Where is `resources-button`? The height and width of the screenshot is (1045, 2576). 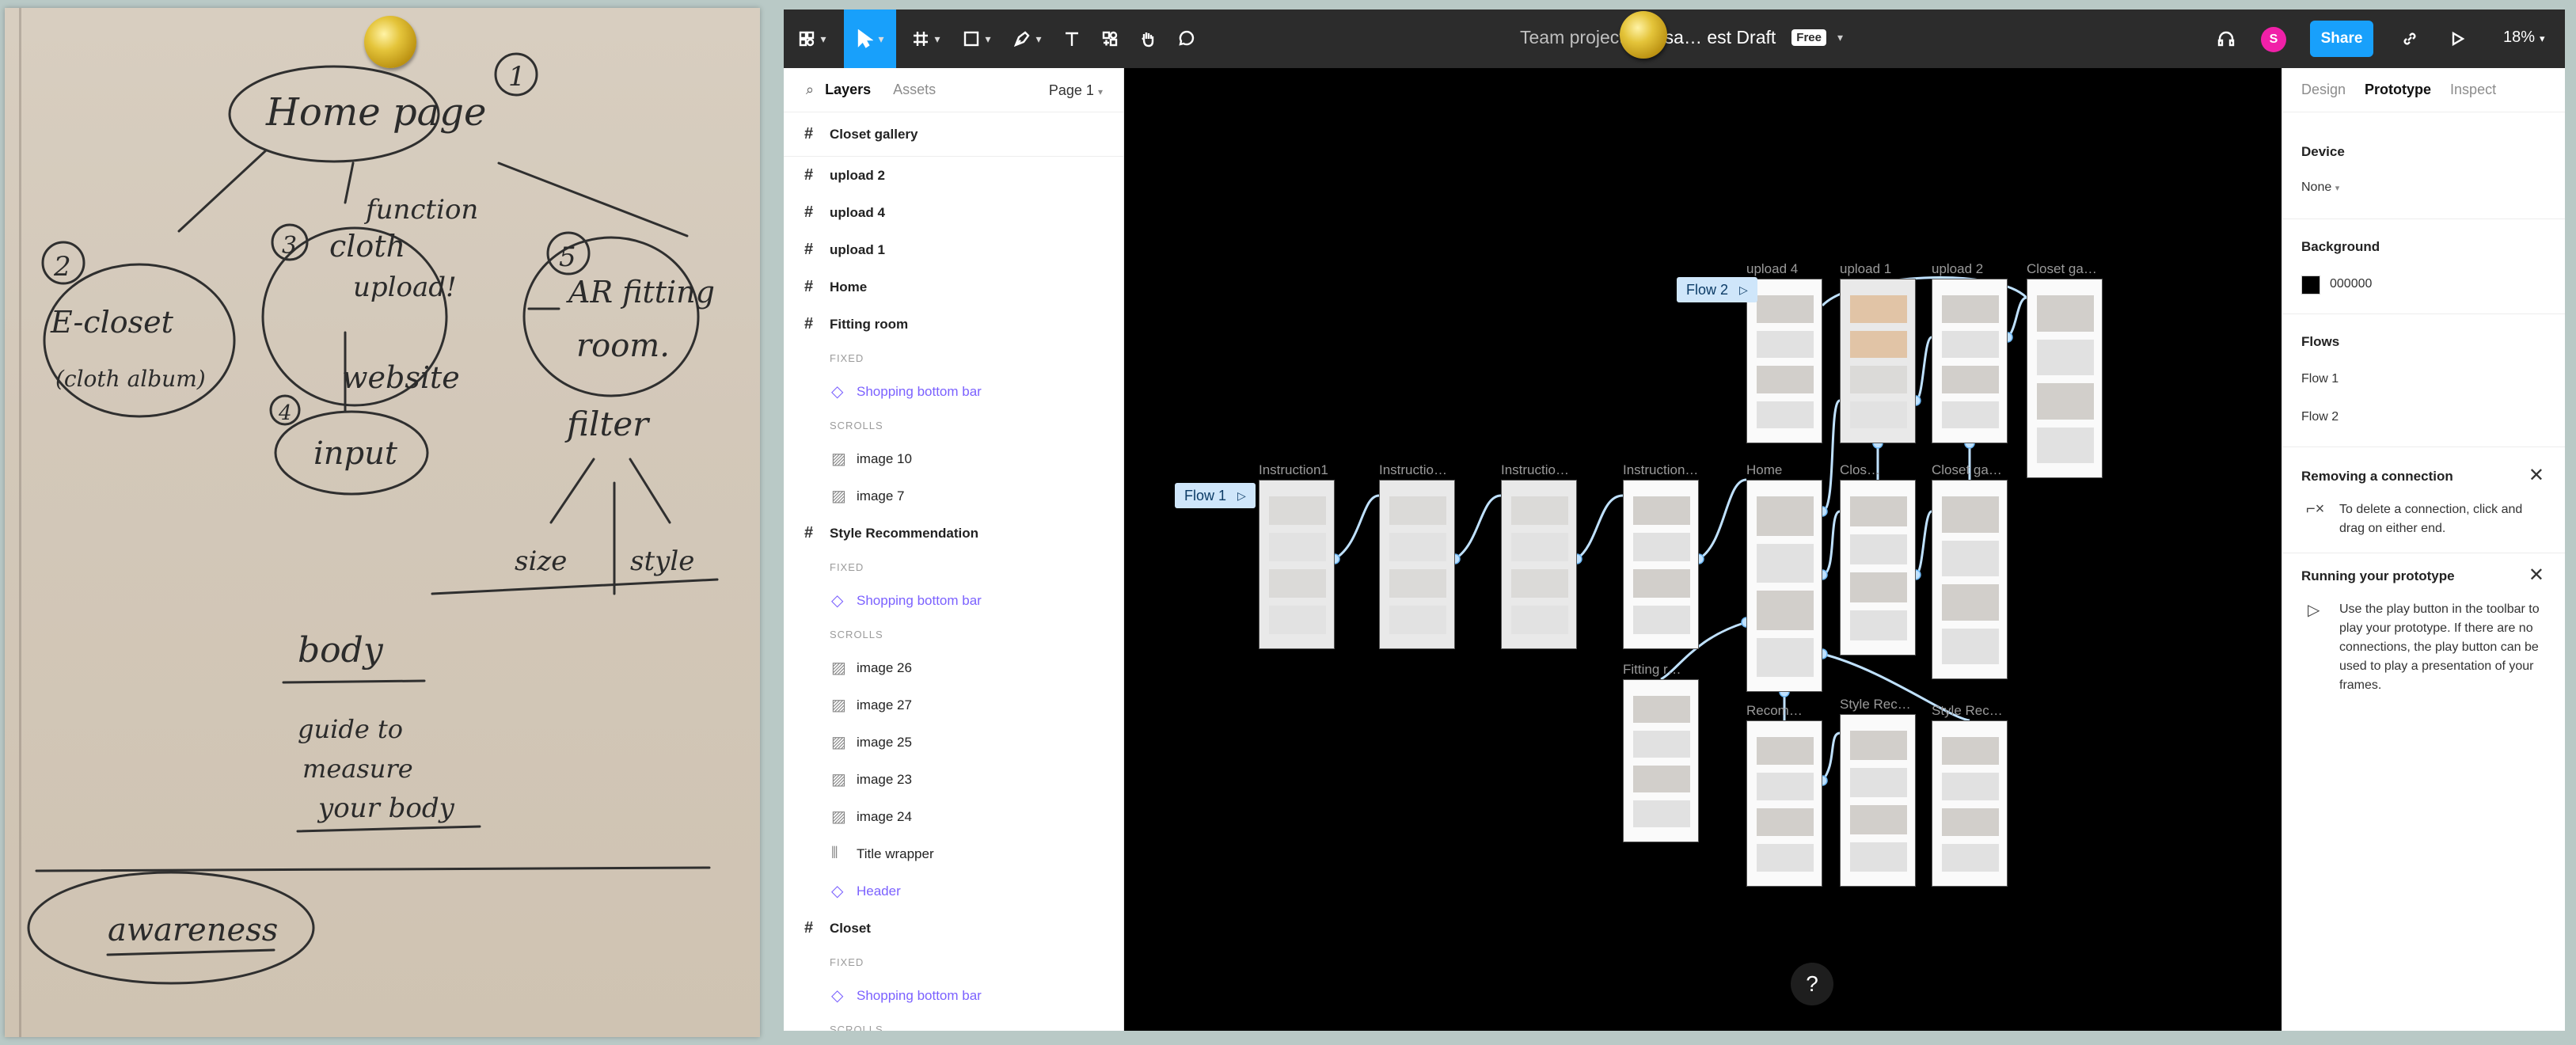
resources-button is located at coordinates (1109, 39).